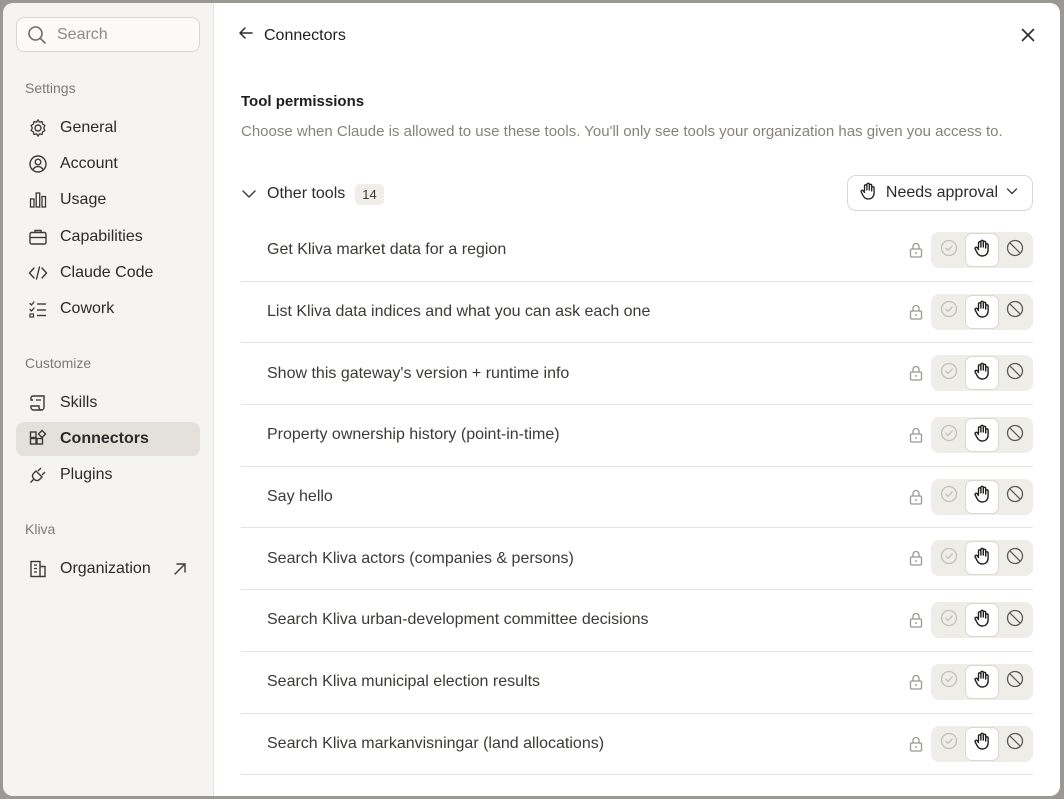 The height and width of the screenshot is (799, 1064). I want to click on sidebar-item-organization: Organization, so click(108, 569).